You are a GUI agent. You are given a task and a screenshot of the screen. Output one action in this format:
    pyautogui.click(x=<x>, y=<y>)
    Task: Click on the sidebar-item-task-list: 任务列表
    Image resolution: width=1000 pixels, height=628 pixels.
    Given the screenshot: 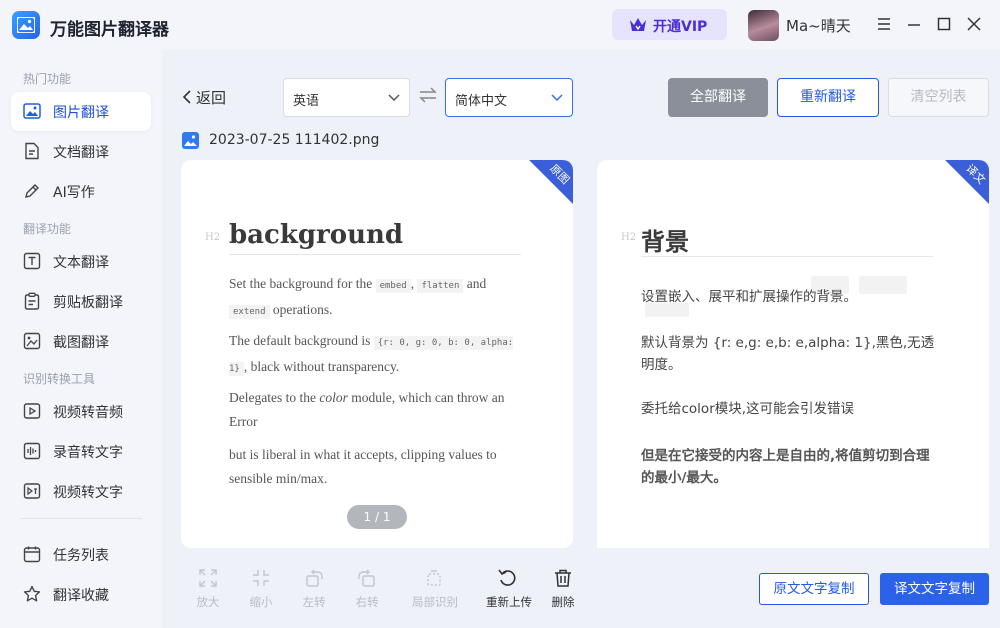 What is the action you would take?
    pyautogui.click(x=81, y=554)
    